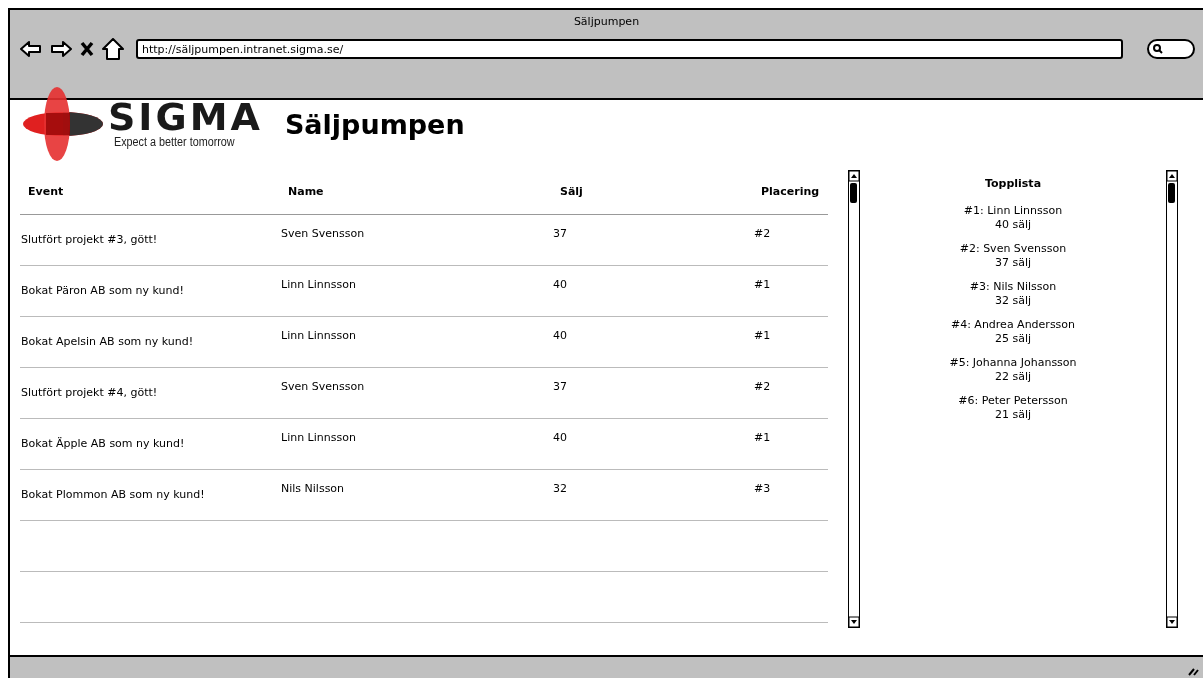 The width and height of the screenshot is (1203, 678). I want to click on column-header: Sälj, so click(572, 191).